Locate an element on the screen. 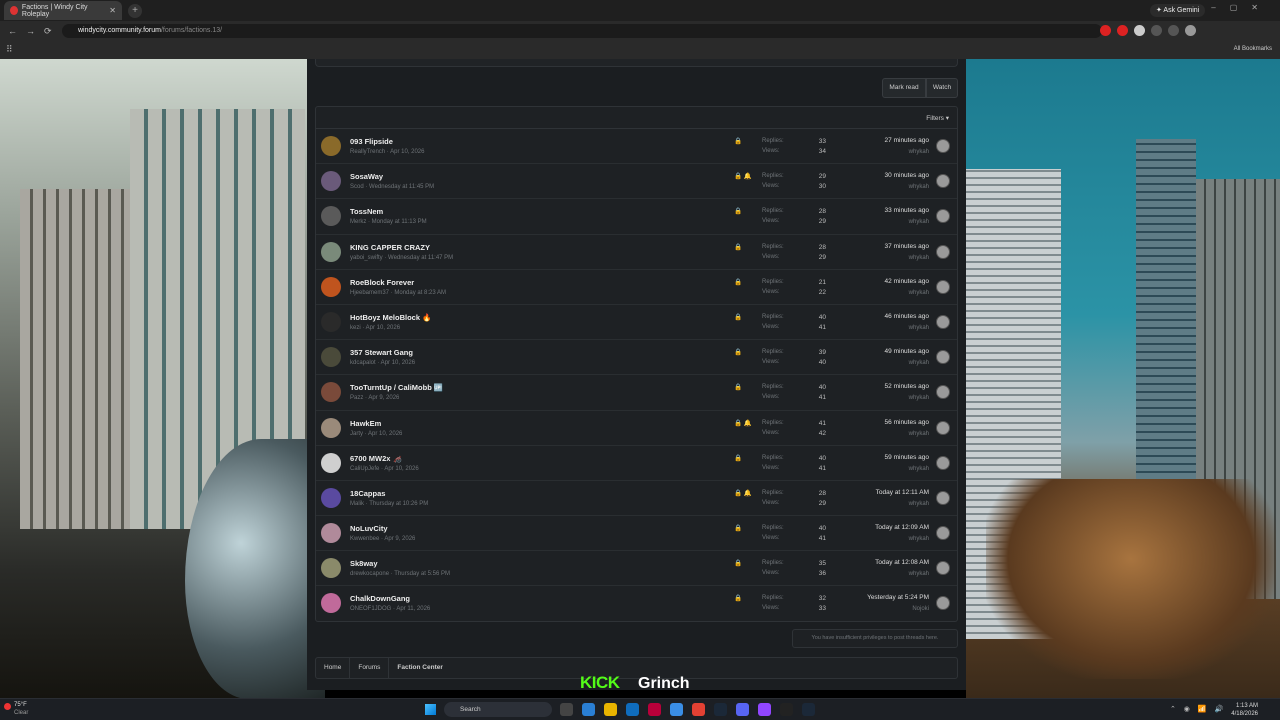  last-post-time: Today at 12:11 AM is located at coordinates (902, 492).